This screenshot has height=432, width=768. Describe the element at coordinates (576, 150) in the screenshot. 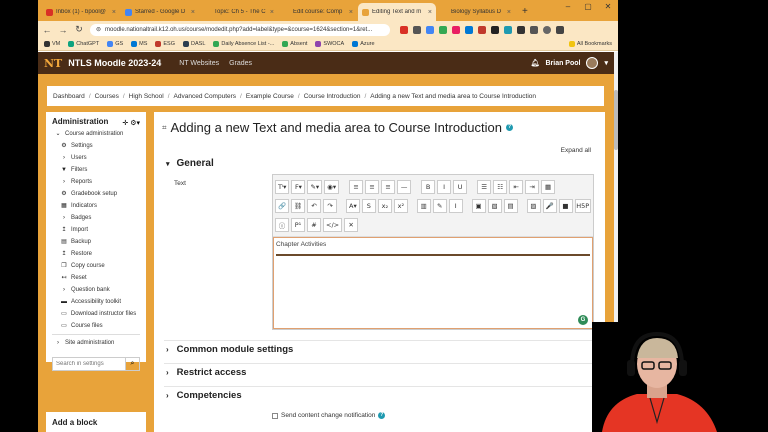

I see `expand-all-link: Expand all` at that location.